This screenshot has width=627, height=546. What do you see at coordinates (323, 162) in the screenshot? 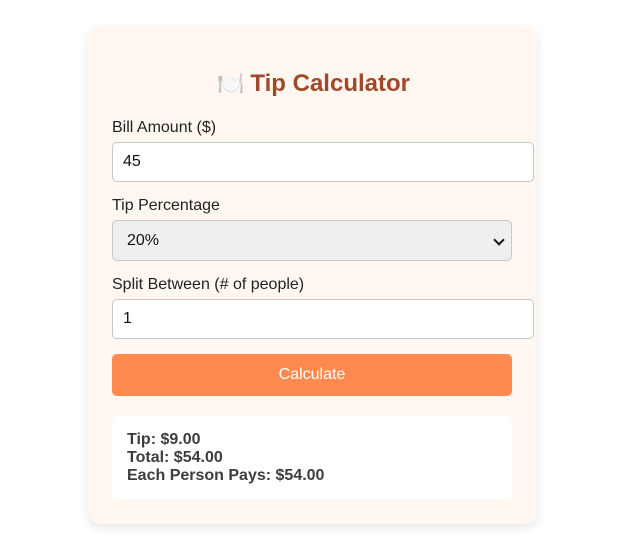
I see `bill-amount-input: 45` at bounding box center [323, 162].